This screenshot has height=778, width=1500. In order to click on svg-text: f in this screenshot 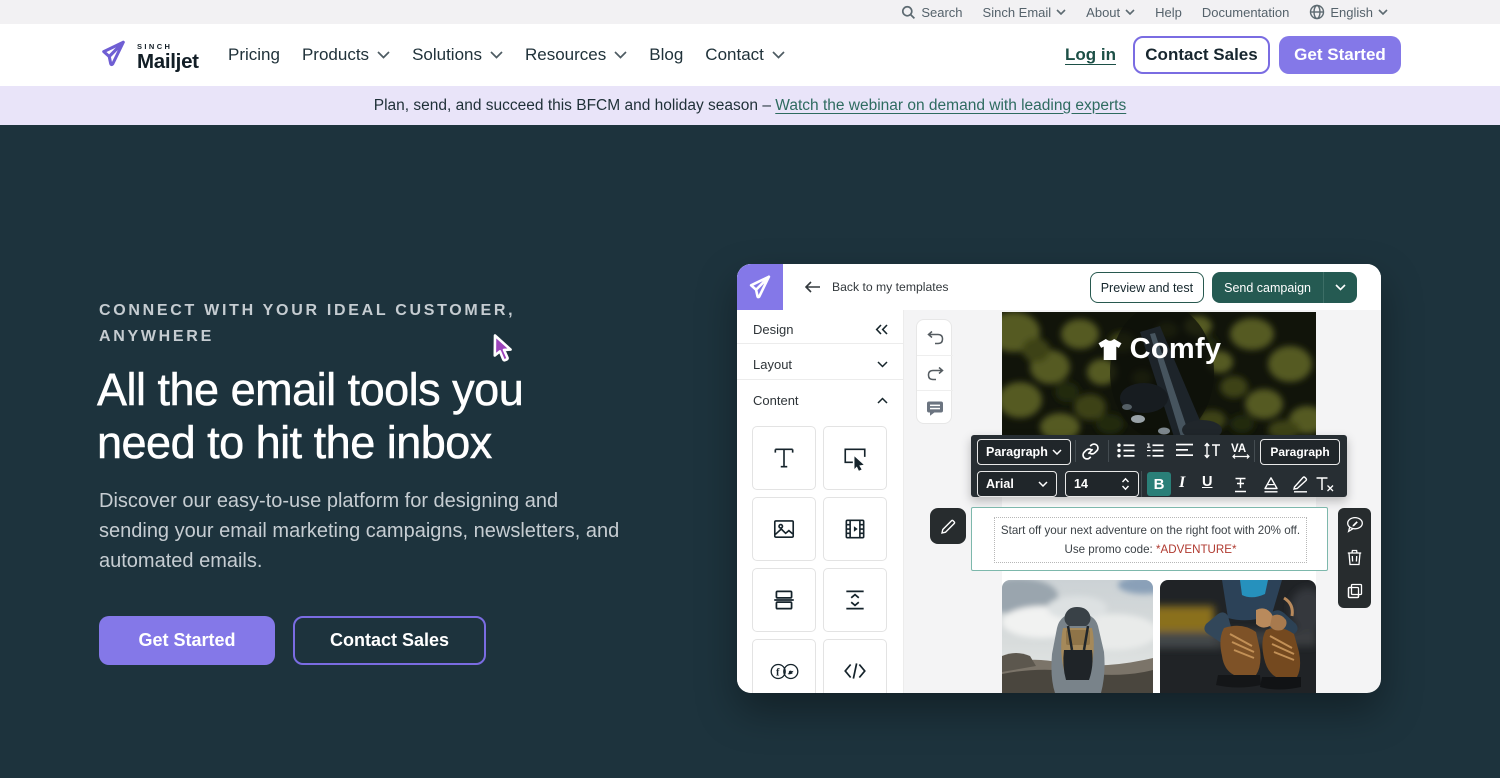, I will do `click(778, 672)`.